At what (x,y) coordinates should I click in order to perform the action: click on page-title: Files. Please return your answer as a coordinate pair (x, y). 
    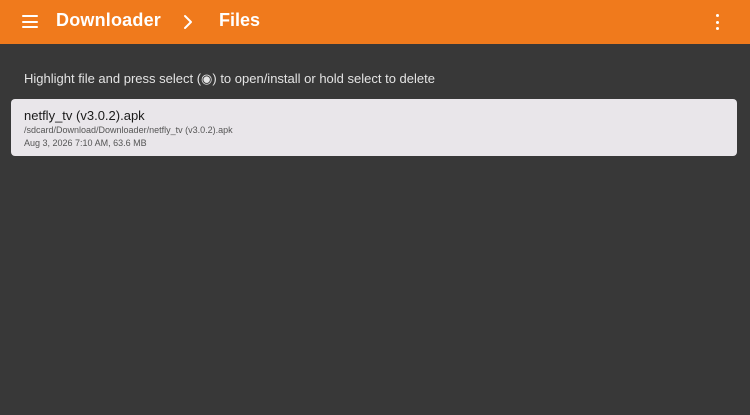
    Looking at the image, I should click on (240, 20).